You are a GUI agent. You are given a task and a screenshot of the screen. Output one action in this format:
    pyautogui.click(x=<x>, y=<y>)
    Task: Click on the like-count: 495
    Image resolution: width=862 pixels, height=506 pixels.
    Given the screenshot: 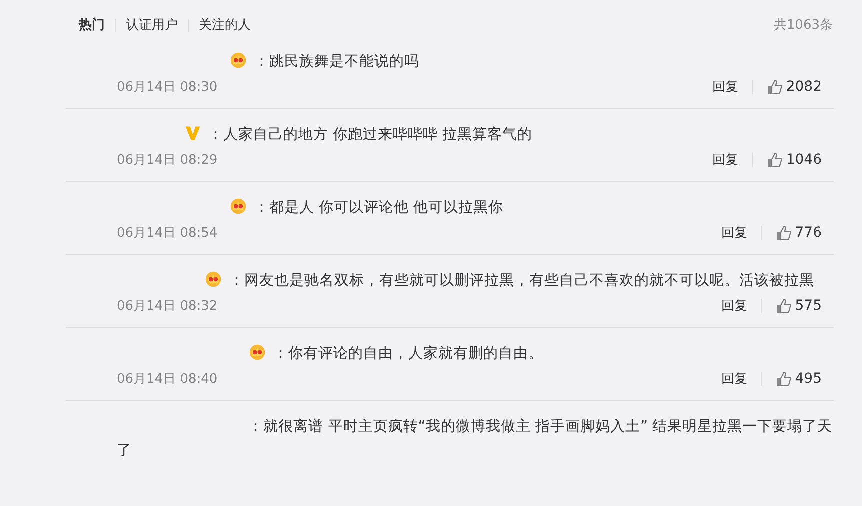 What is the action you would take?
    pyautogui.click(x=808, y=379)
    